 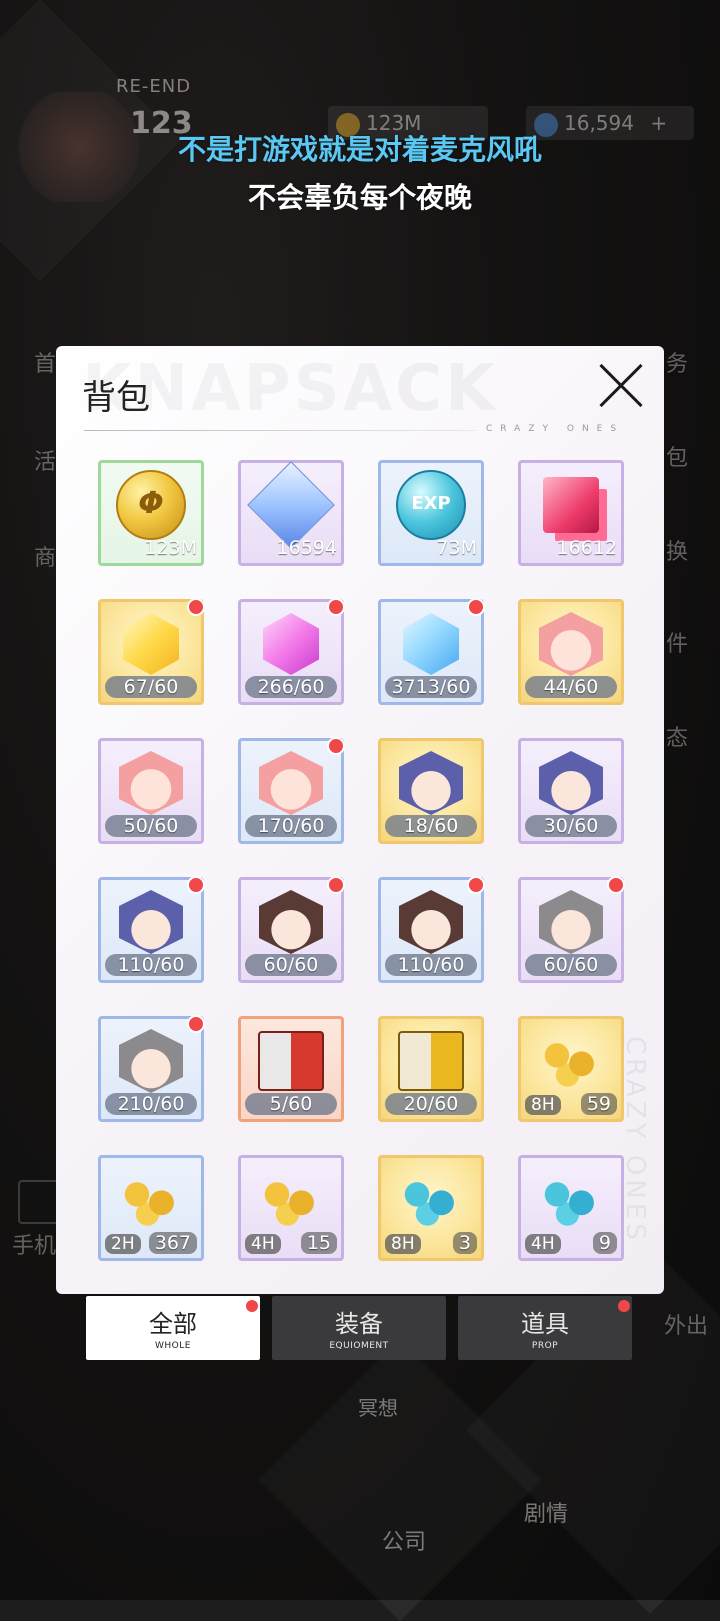 I want to click on inventory-slot: 266/60, so click(x=291, y=651).